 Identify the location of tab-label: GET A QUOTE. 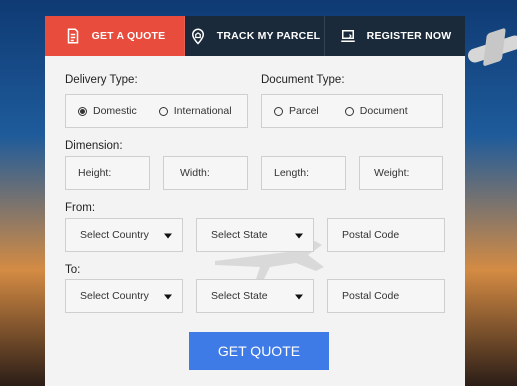
(128, 36).